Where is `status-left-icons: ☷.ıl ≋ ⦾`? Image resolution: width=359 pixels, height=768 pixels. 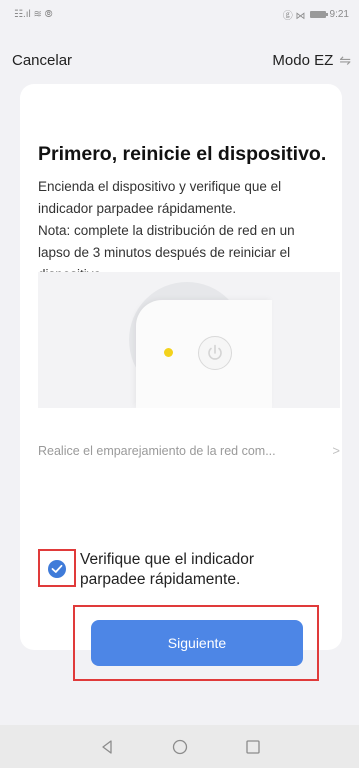
status-left-icons: ☷.ıl ≋ ⦾ is located at coordinates (33, 14).